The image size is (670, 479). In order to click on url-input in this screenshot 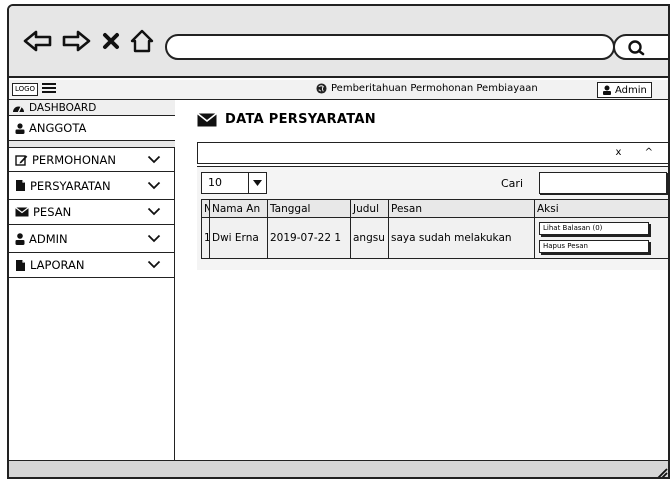, I will do `click(390, 47)`.